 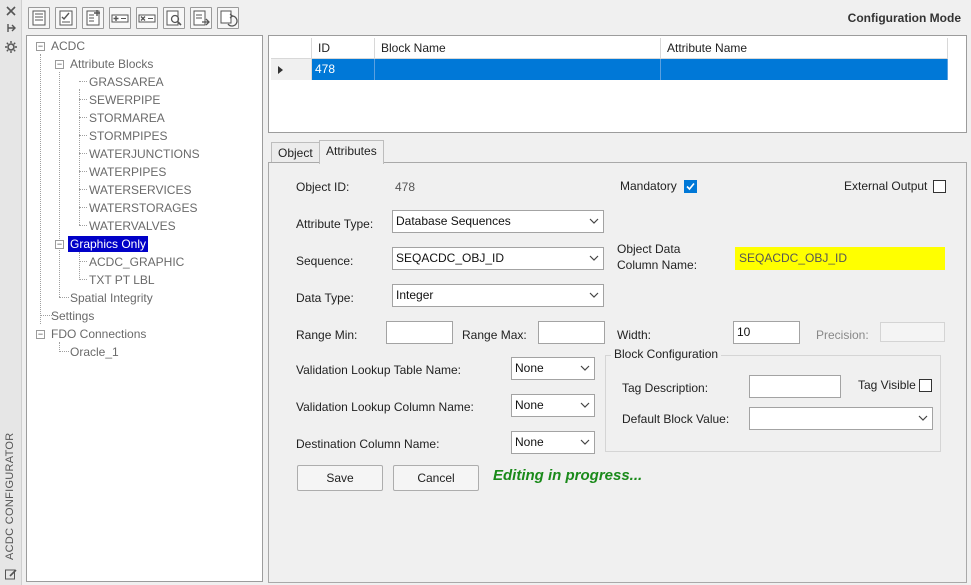 I want to click on tree-node-block: GRASSAREA, so click(x=126, y=82).